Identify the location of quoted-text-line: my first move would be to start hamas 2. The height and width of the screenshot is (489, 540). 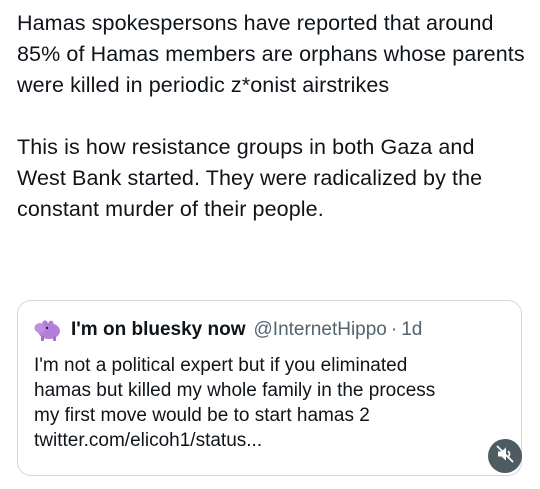
(202, 415).